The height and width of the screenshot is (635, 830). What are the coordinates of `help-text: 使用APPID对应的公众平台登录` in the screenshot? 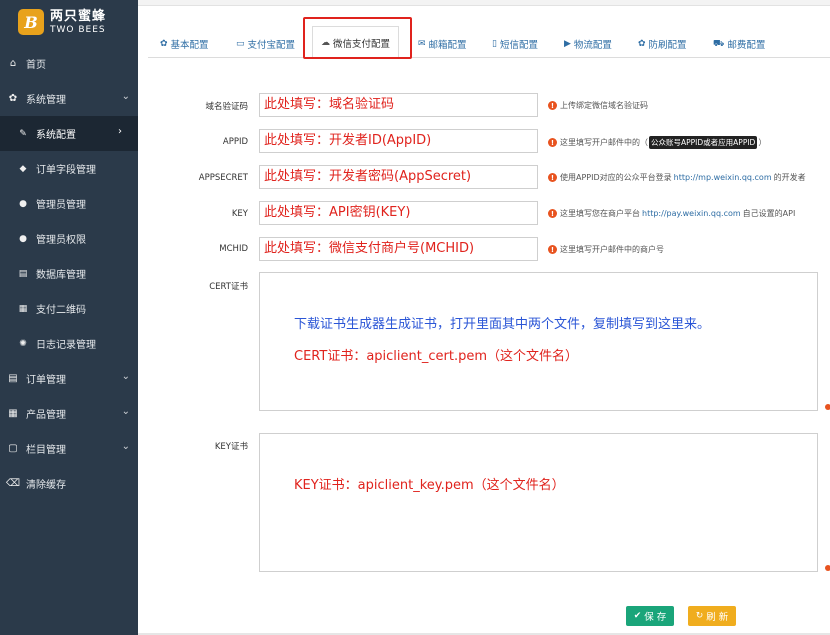 It's located at (616, 177).